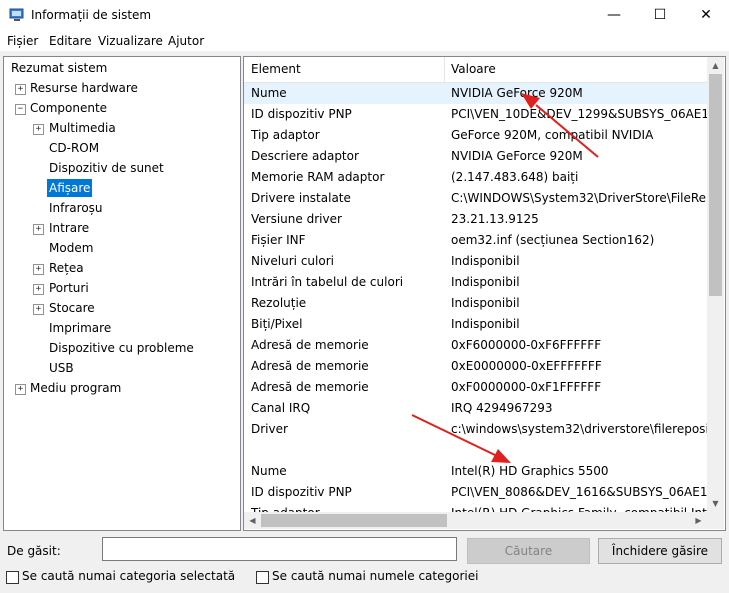 This screenshot has width=729, height=593. I want to click on table-row: Descriere adaptor NVIDIA GeForce 920M, so click(475, 156).